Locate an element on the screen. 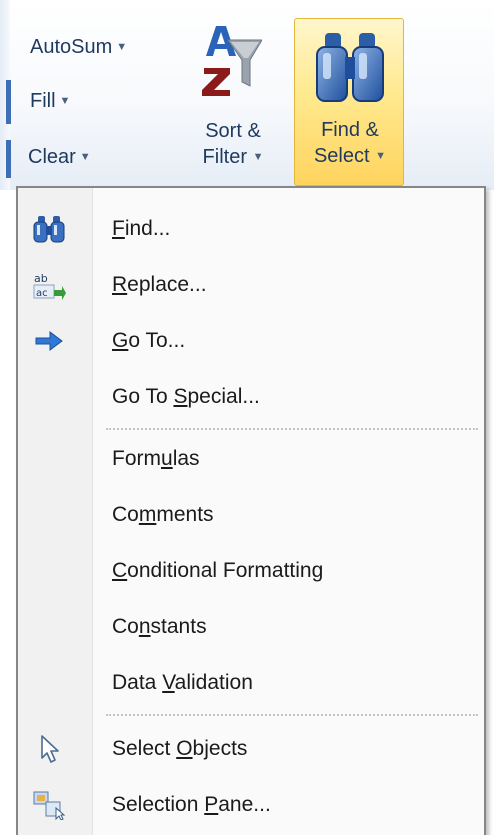 This screenshot has width=494, height=835. sort-filter-label: Sort & Filter ▼ is located at coordinates (233, 144).